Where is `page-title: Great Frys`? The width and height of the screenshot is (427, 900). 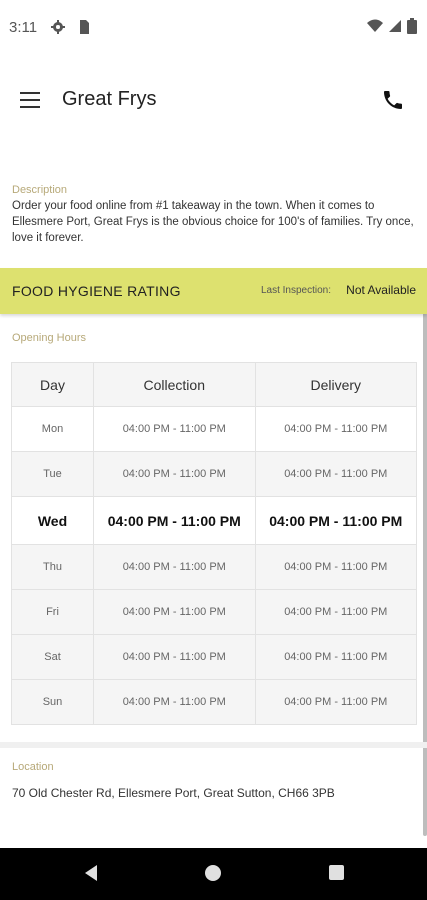 page-title: Great Frys is located at coordinates (109, 99).